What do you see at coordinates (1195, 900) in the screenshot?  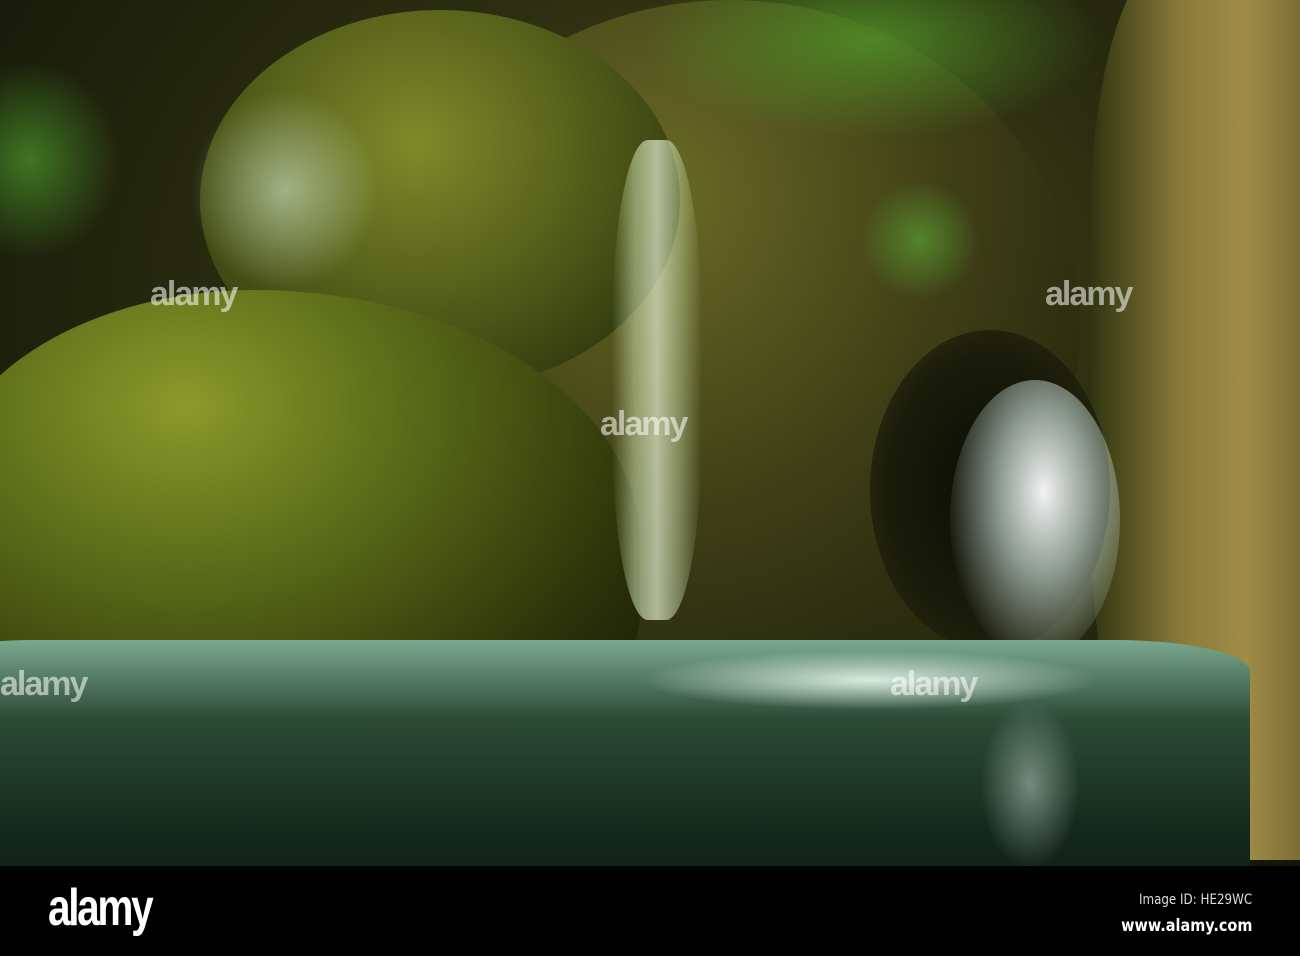 I see `image-id: Image ID: HE29WC` at bounding box center [1195, 900].